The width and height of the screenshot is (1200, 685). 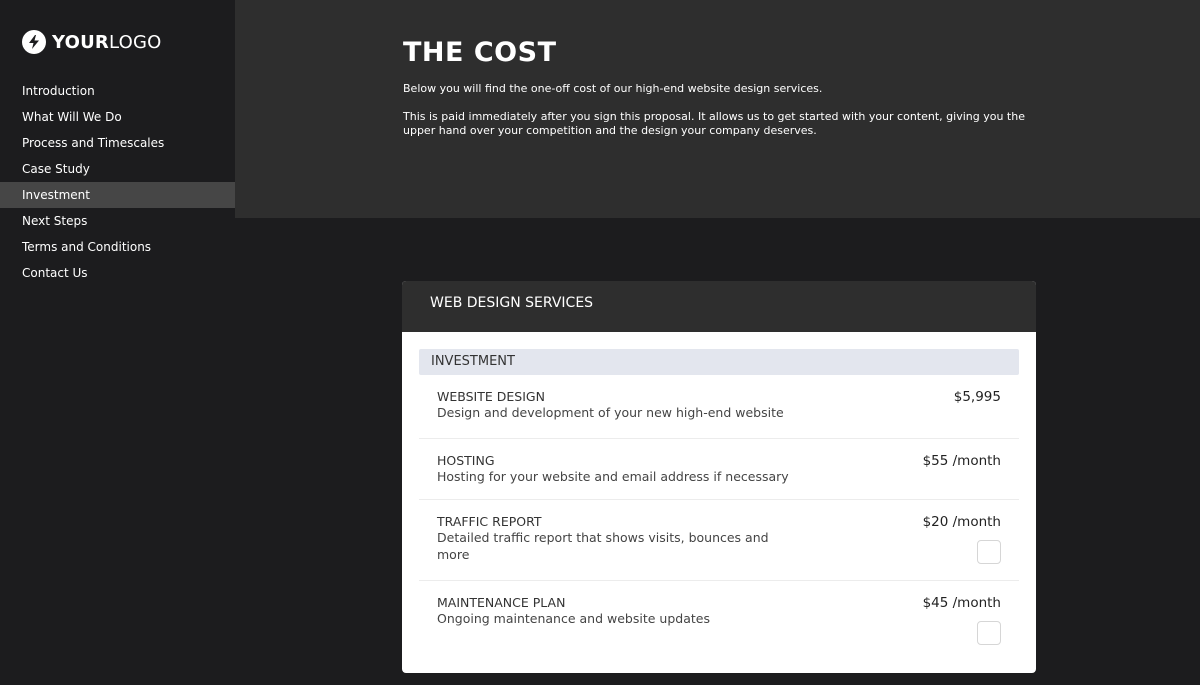 What do you see at coordinates (989, 552) in the screenshot?
I see `traffic-report-checkbox` at bounding box center [989, 552].